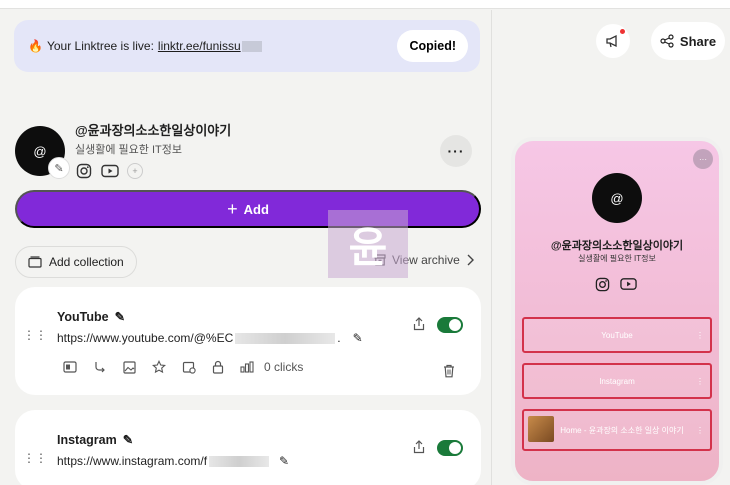 Image resolution: width=730 pixels, height=485 pixels. I want to click on avatar: @ ✎, so click(42, 152).